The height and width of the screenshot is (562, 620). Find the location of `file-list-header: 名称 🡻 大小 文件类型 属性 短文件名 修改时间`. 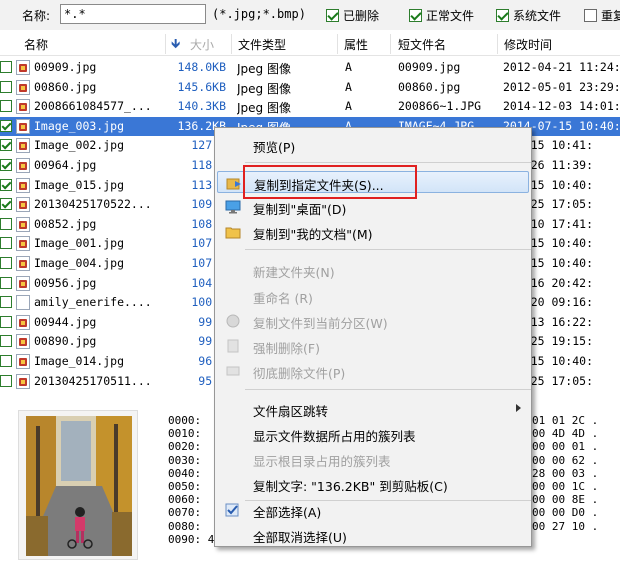

file-list-header: 名称 🡻 大小 文件类型 属性 短文件名 修改时间 is located at coordinates (310, 44).